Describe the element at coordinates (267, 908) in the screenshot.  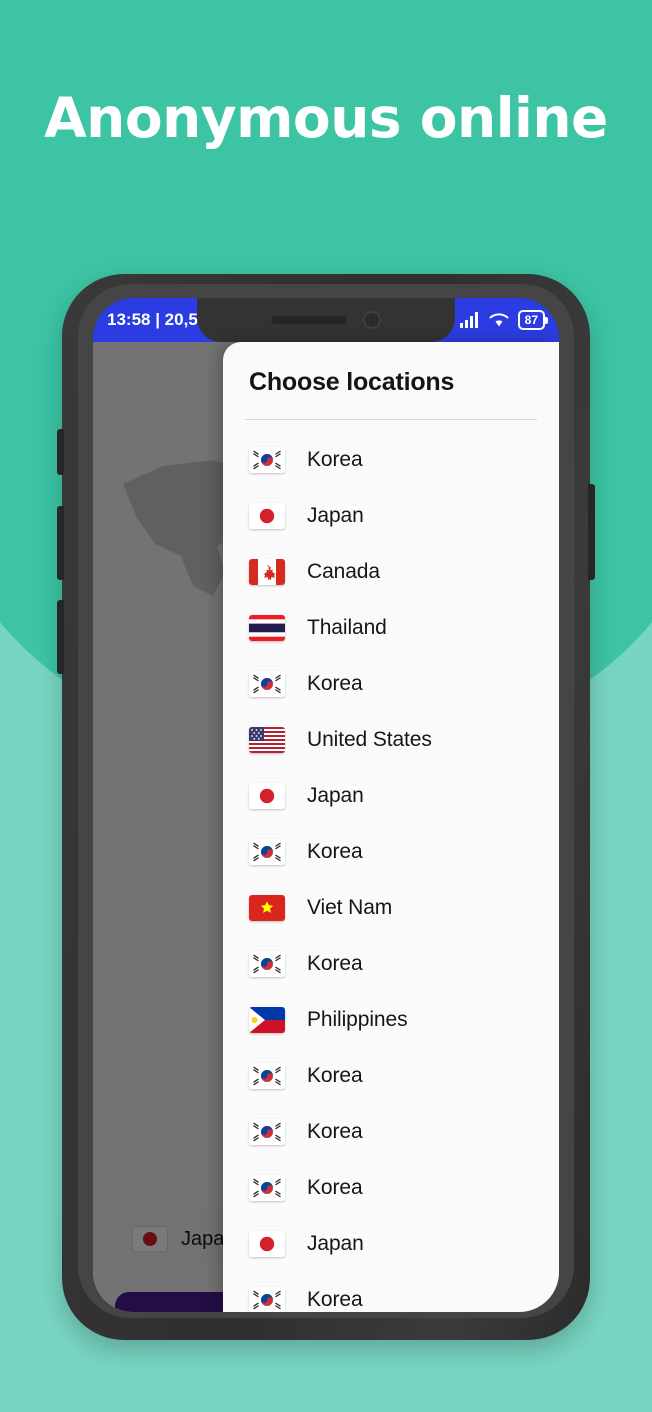
I see `vn-flag-icon` at that location.